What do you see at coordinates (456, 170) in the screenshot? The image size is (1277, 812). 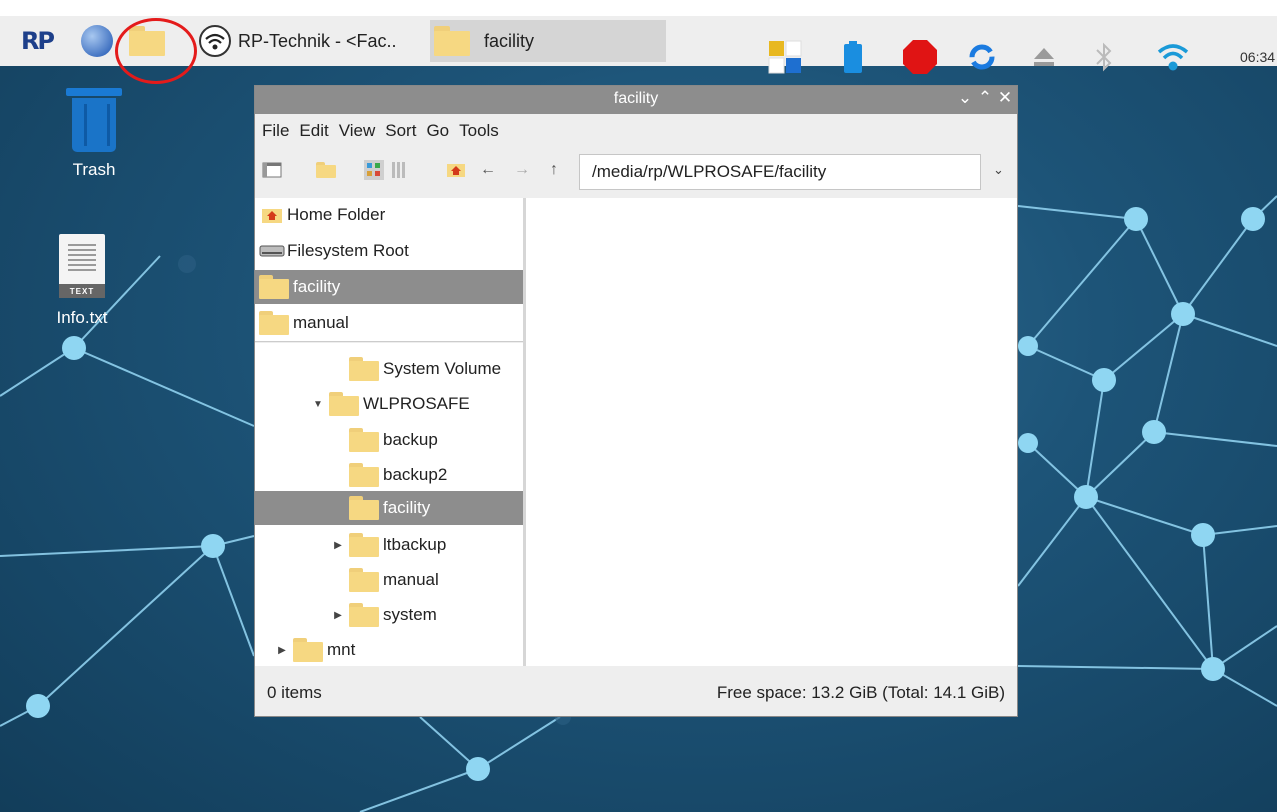 I see `home-button` at bounding box center [456, 170].